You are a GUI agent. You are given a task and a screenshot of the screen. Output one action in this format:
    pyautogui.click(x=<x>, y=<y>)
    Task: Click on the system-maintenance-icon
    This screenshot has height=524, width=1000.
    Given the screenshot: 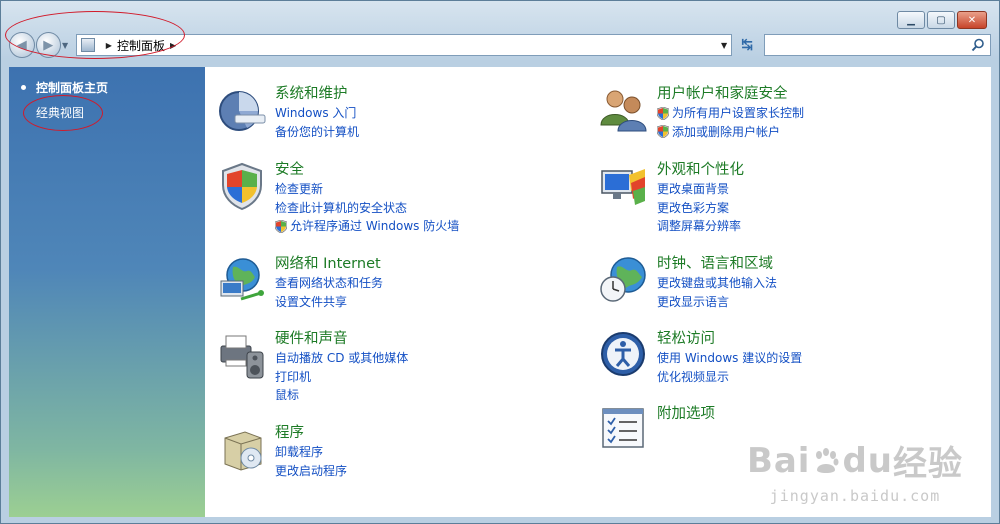 What is the action you would take?
    pyautogui.click(x=242, y=110)
    